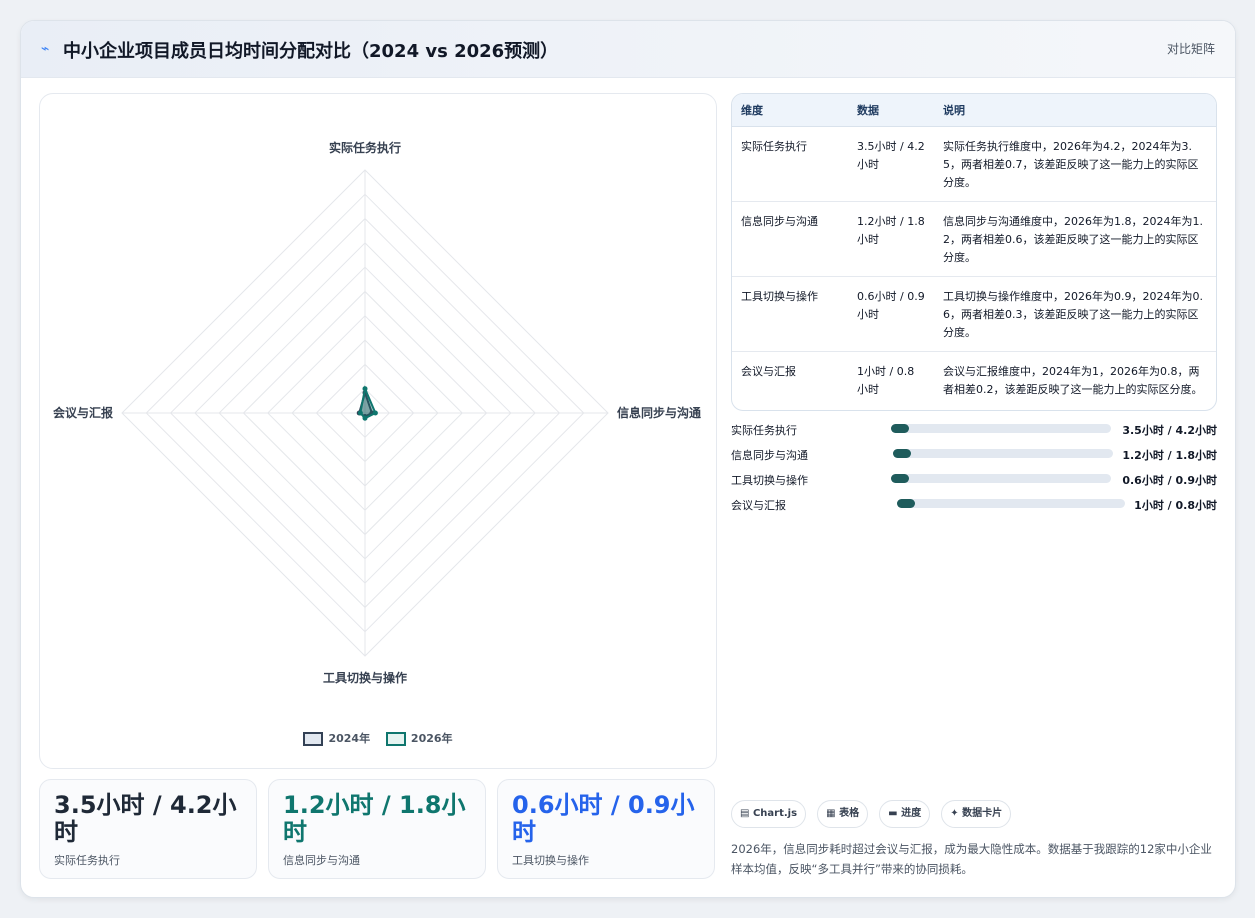 The height and width of the screenshot is (918, 1255). I want to click on legend-item-2024: 2024年, so click(336, 738).